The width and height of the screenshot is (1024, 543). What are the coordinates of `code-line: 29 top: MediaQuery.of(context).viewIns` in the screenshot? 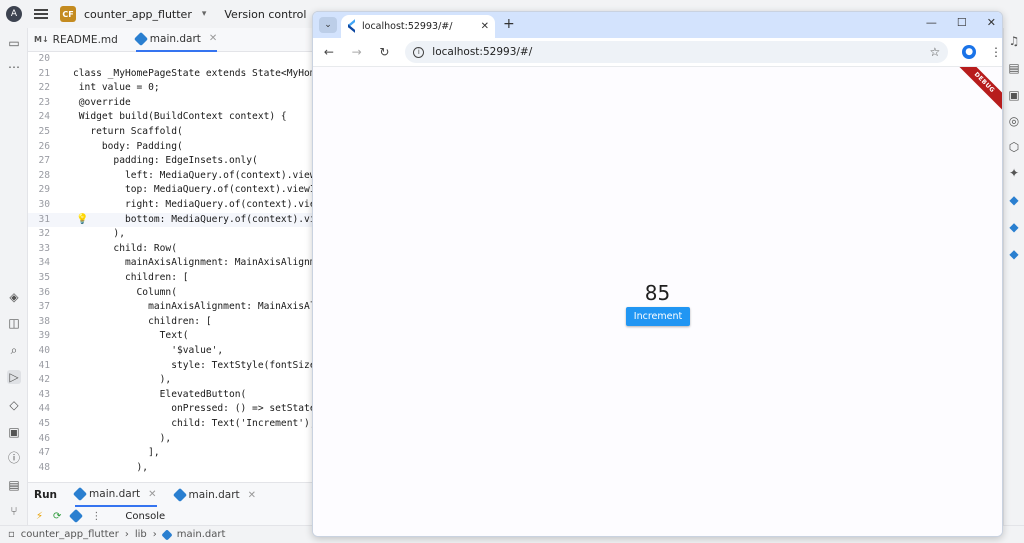 It's located at (173, 190).